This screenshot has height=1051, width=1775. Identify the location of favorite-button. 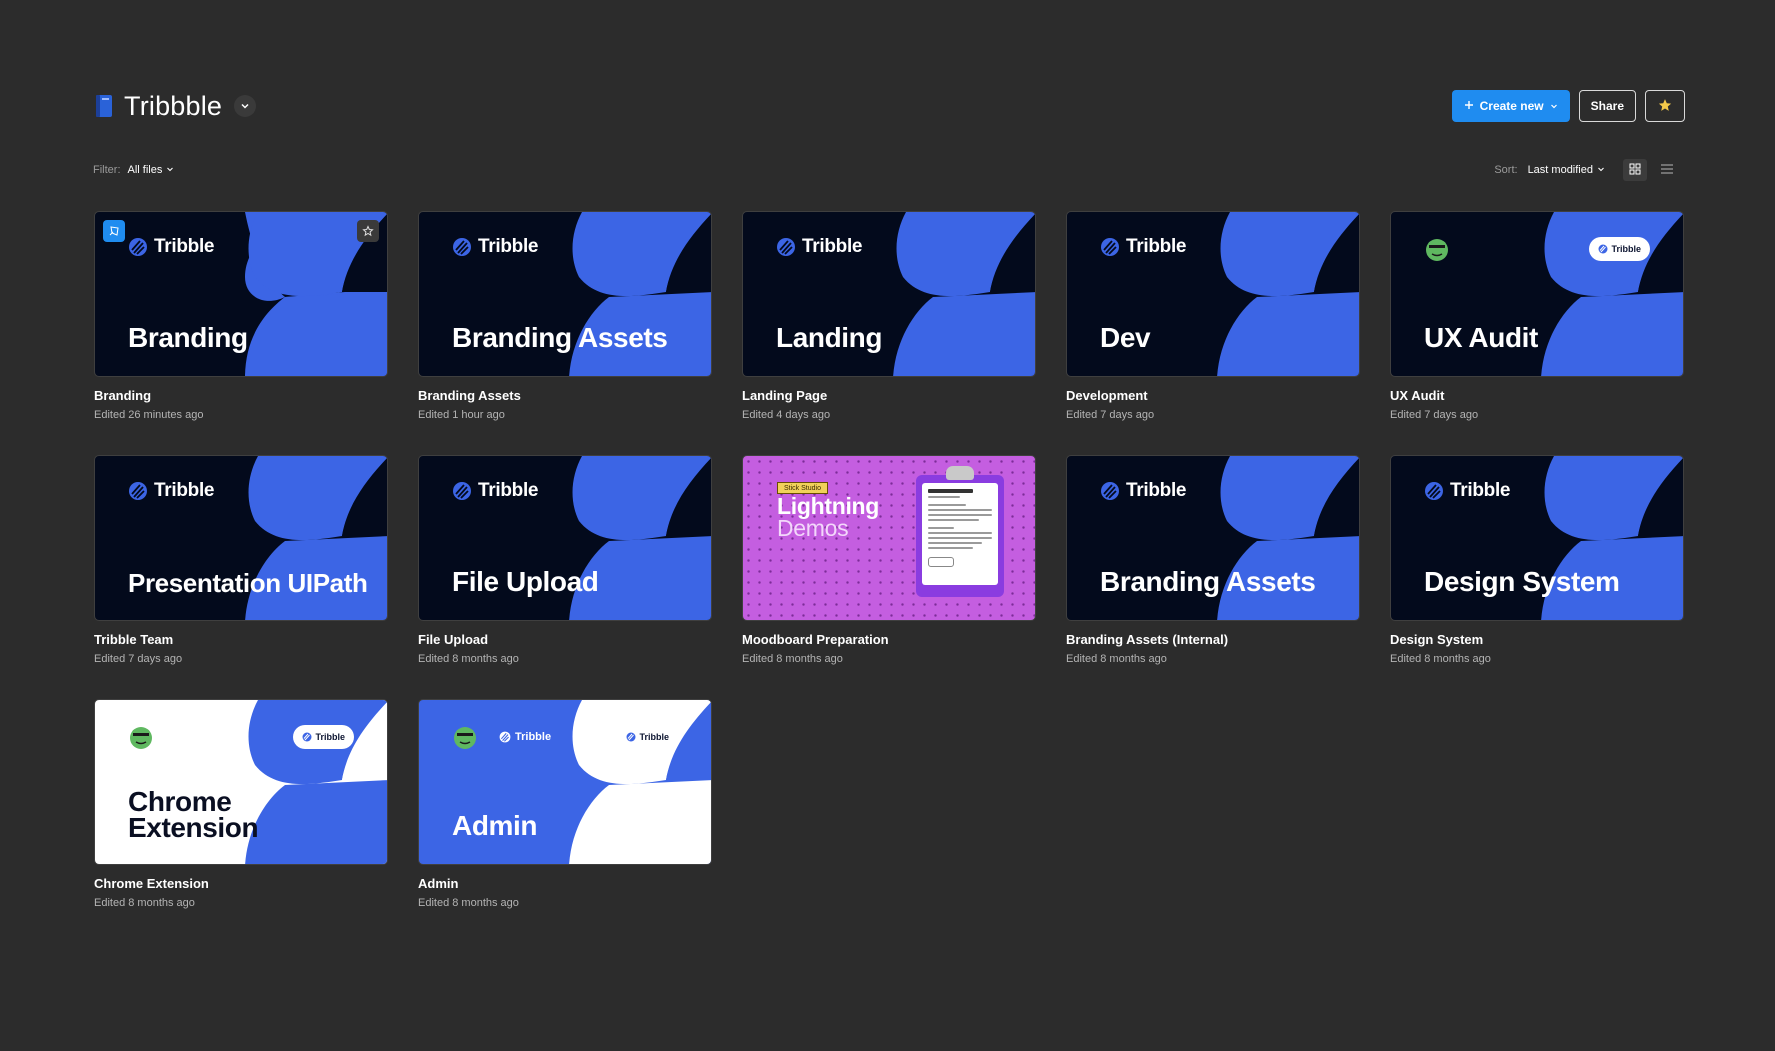
(1665, 106).